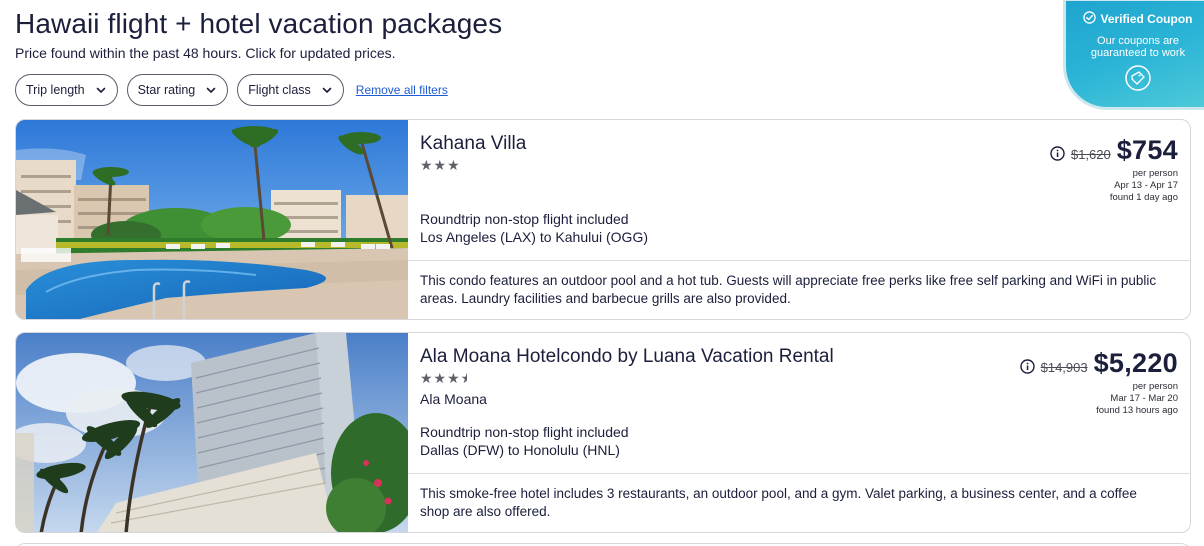 This screenshot has height=546, width=1204. I want to click on original-price: $14,903, so click(1064, 367).